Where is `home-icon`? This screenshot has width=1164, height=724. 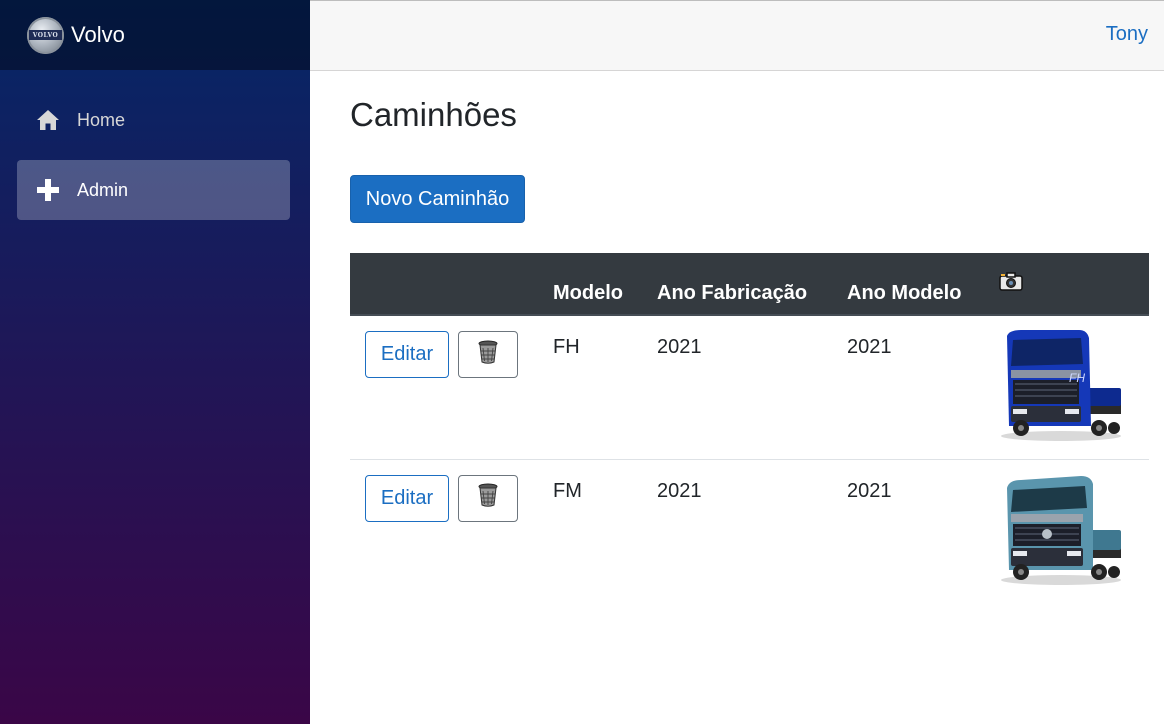
home-icon is located at coordinates (48, 120).